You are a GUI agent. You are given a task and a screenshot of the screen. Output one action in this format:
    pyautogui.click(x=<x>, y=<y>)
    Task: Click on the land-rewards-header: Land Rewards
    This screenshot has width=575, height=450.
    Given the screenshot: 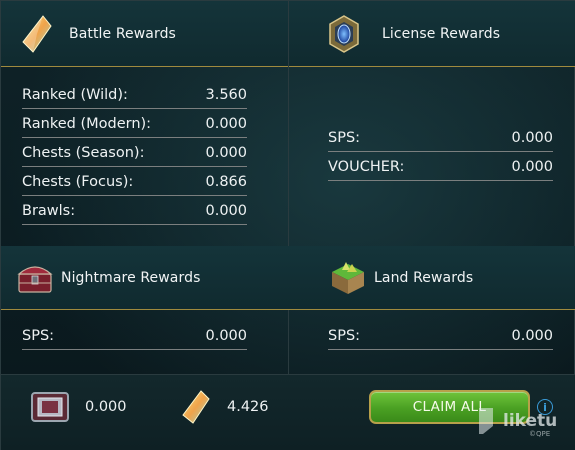 What is the action you would take?
    pyautogui.click(x=431, y=278)
    